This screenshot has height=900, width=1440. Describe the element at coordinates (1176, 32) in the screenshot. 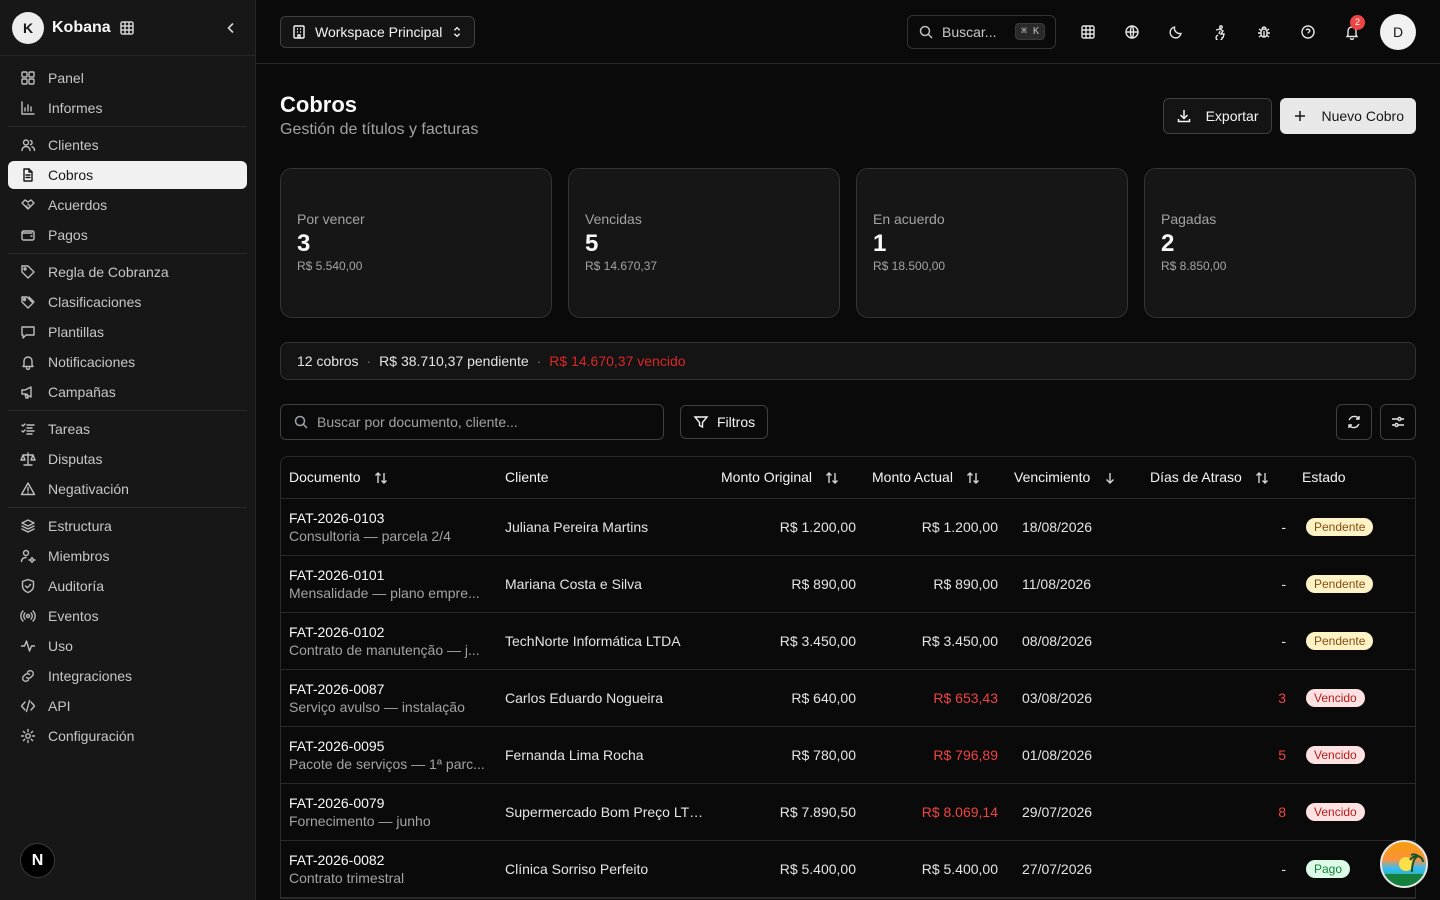

I see `theme-toggle-button` at that location.